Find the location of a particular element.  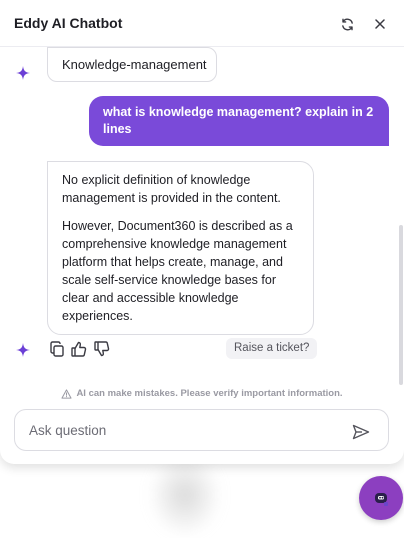

context-chip: Knowledge-management is located at coordinates (132, 64).